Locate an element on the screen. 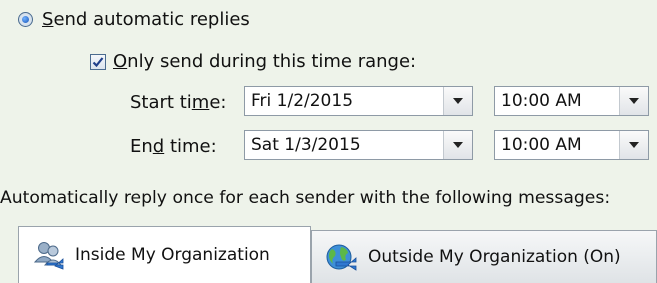 The height and width of the screenshot is (283, 657). end-time-dropdown-button is located at coordinates (633, 145).